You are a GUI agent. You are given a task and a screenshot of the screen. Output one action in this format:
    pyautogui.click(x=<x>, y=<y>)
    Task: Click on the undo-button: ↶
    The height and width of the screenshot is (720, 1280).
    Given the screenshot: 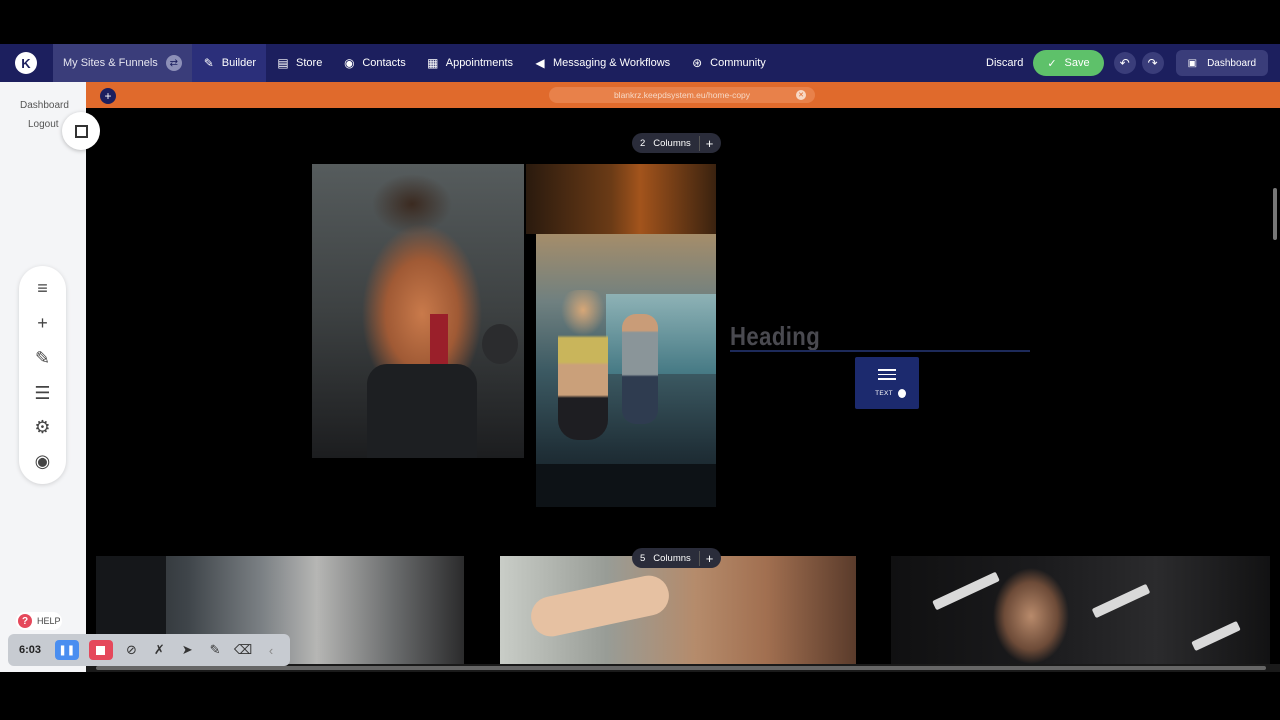 What is the action you would take?
    pyautogui.click(x=1124, y=63)
    